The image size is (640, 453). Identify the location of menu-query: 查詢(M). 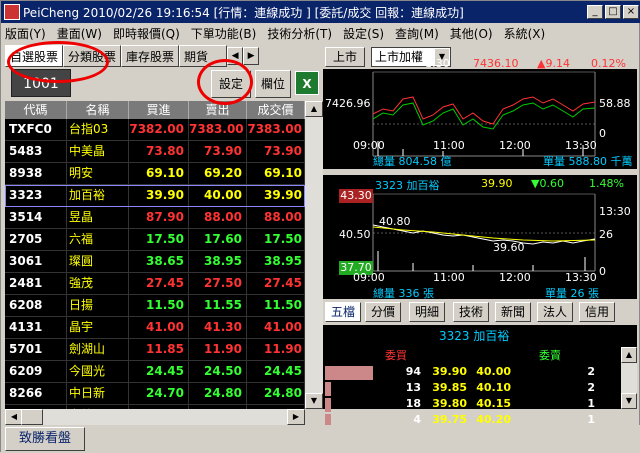
(417, 33).